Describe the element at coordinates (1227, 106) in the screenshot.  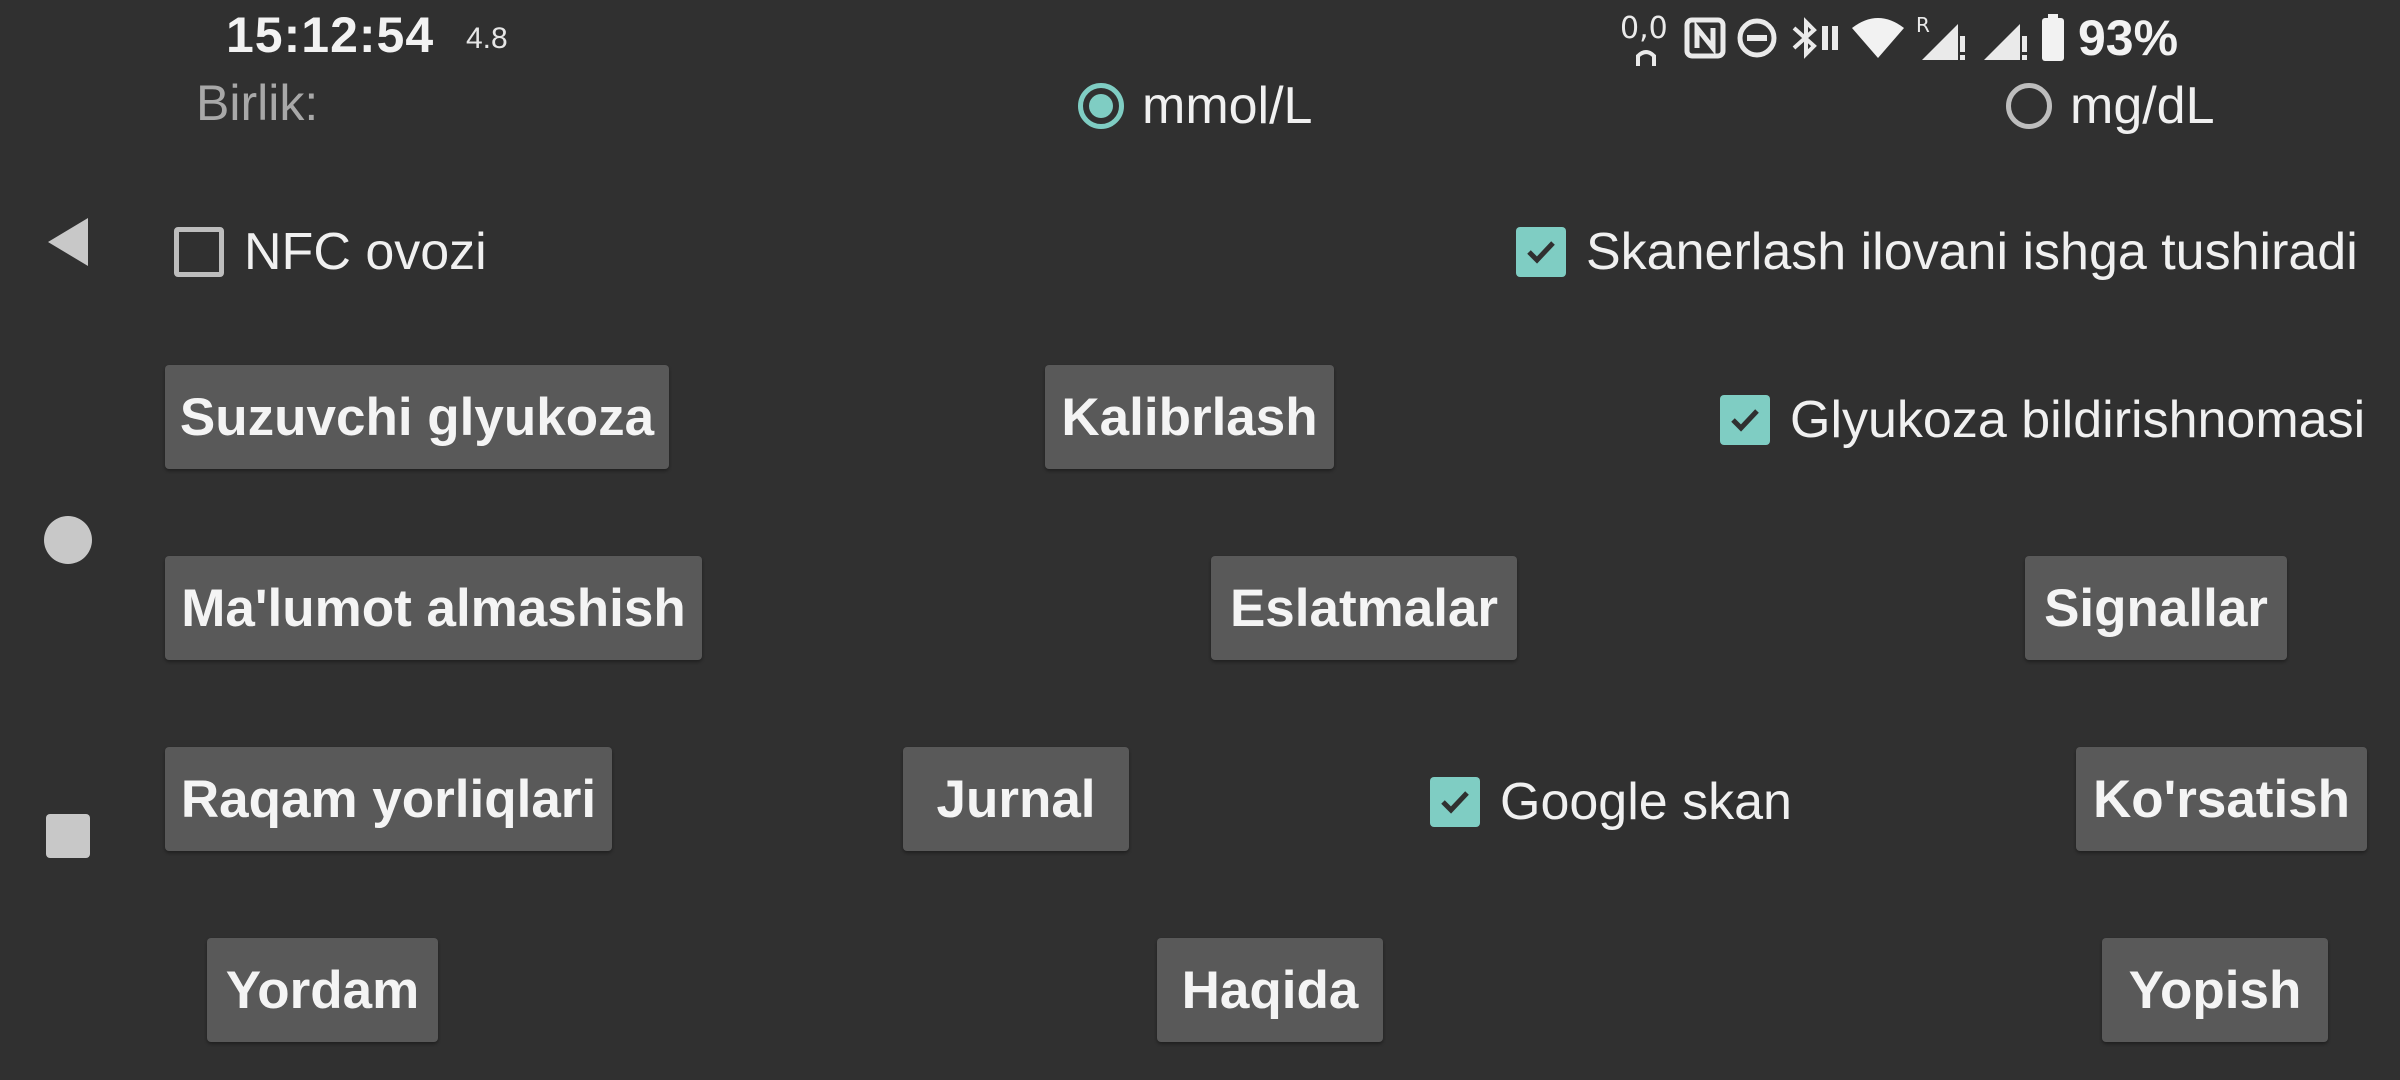
I see `unit-mmol-label: mmol/L` at that location.